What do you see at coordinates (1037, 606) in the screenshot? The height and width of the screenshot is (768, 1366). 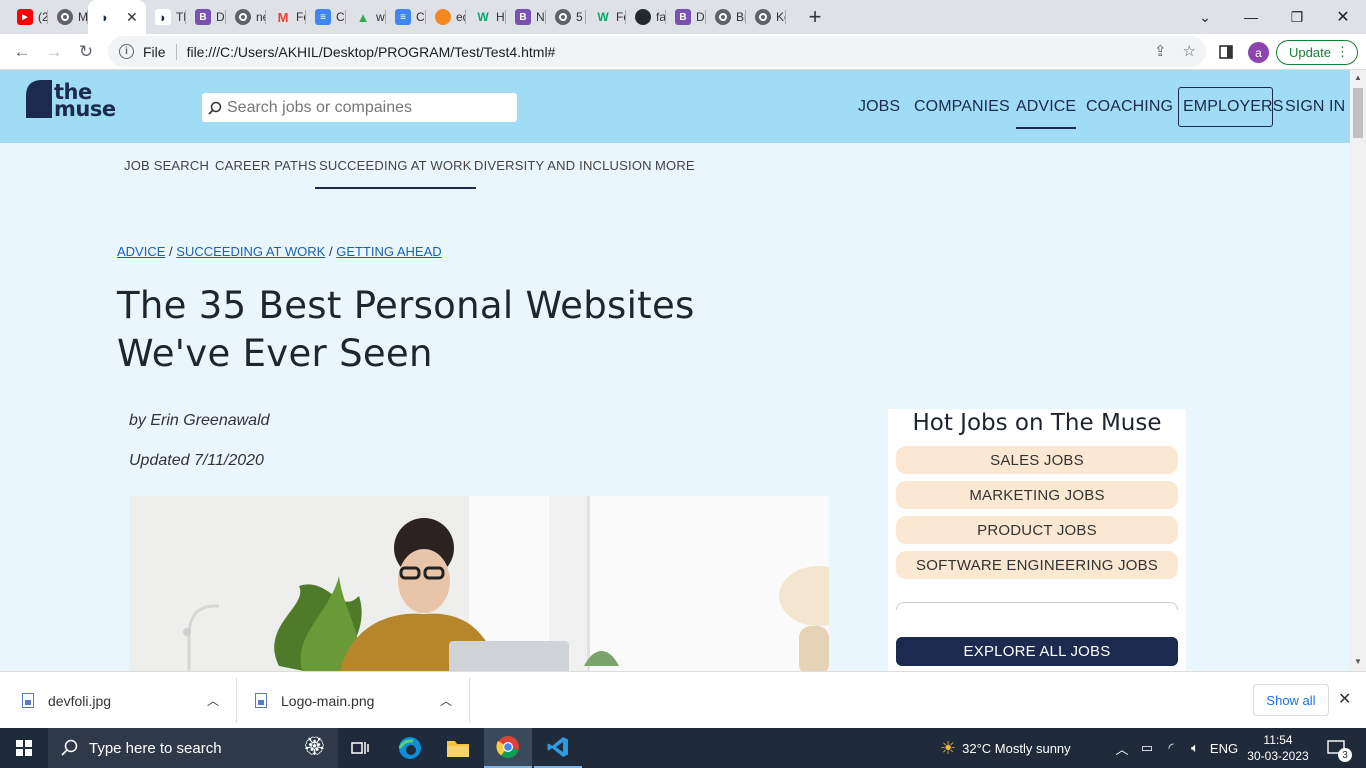 I see `hot-jobs-divider` at bounding box center [1037, 606].